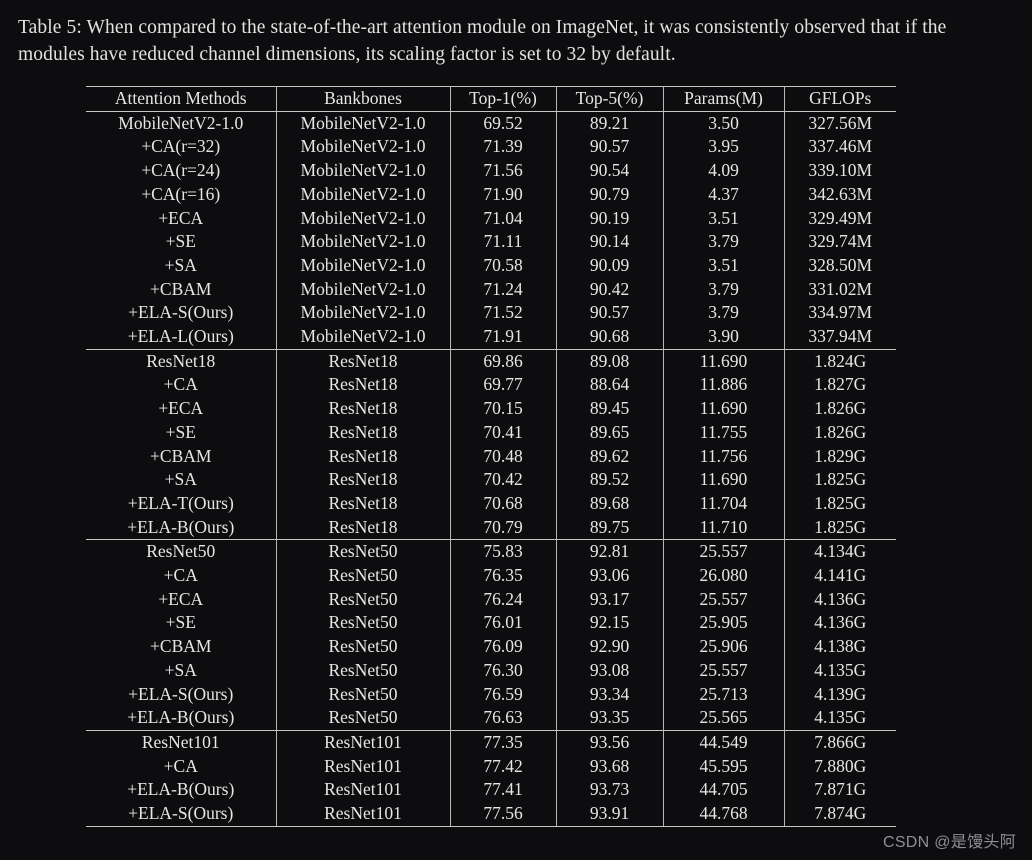 This screenshot has width=1032, height=860. What do you see at coordinates (610, 289) in the screenshot?
I see `cell-top5: 90.42` at bounding box center [610, 289].